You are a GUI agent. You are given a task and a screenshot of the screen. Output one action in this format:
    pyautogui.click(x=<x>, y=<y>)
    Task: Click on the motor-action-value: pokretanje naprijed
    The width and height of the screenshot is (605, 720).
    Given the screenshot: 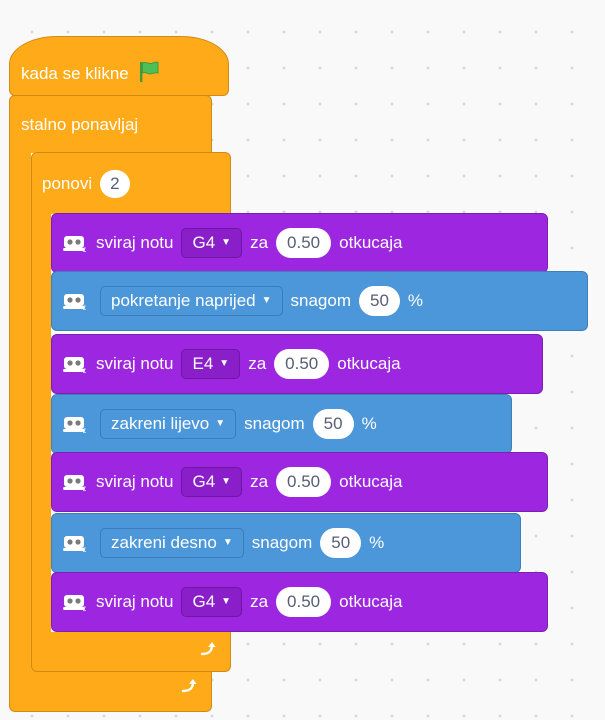 What is the action you would take?
    pyautogui.click(x=183, y=300)
    